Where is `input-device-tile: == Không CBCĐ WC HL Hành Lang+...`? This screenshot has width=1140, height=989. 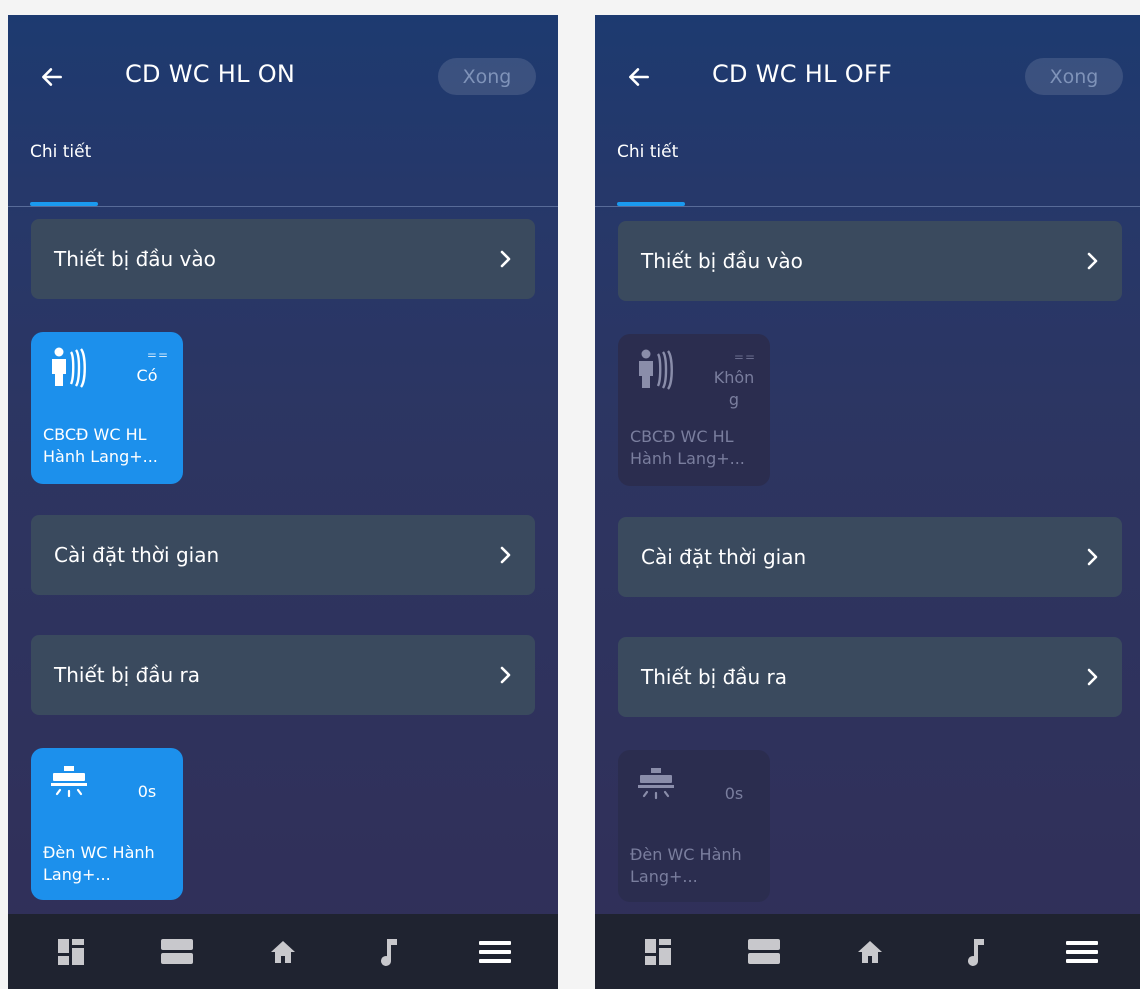 input-device-tile: == Không CBCĐ WC HL Hành Lang+... is located at coordinates (694, 410).